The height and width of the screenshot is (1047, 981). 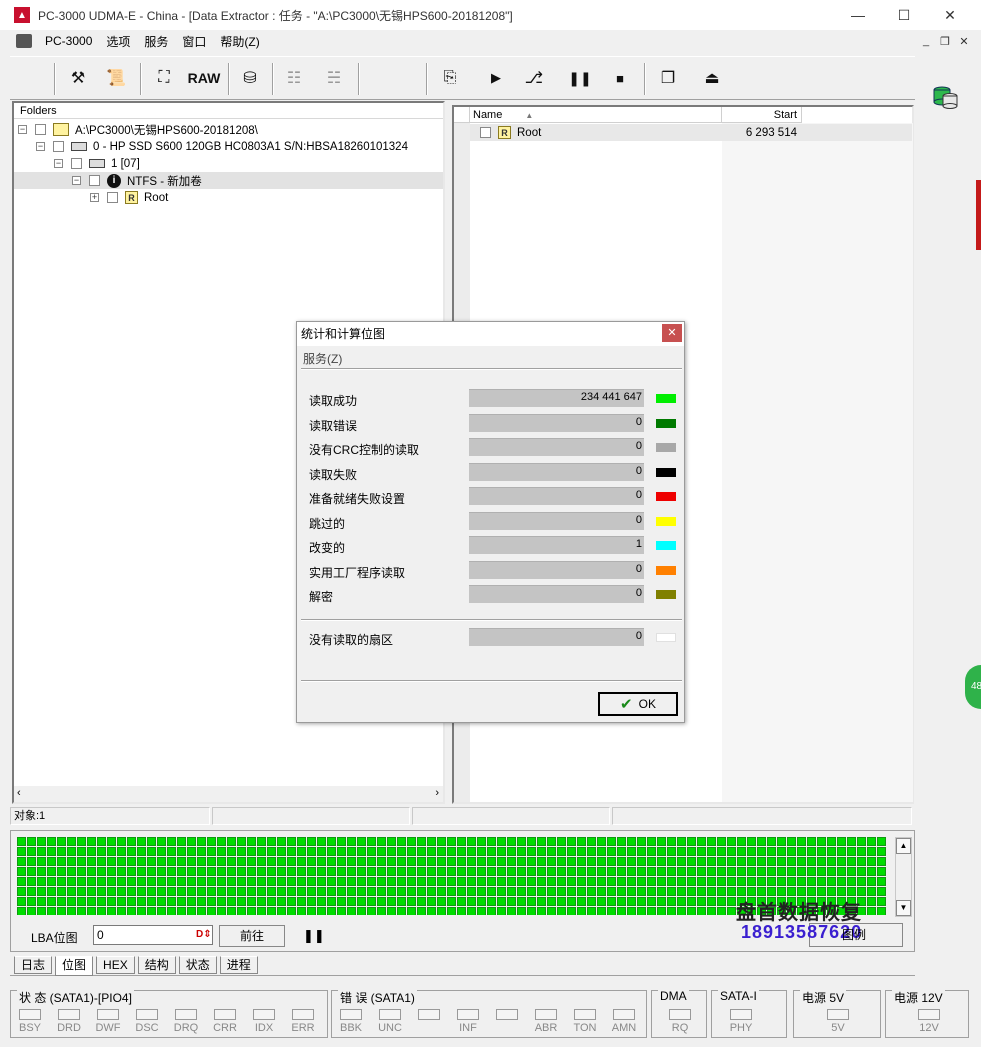 What do you see at coordinates (116, 78) in the screenshot?
I see `scroll-doc-icon: 📜` at bounding box center [116, 78].